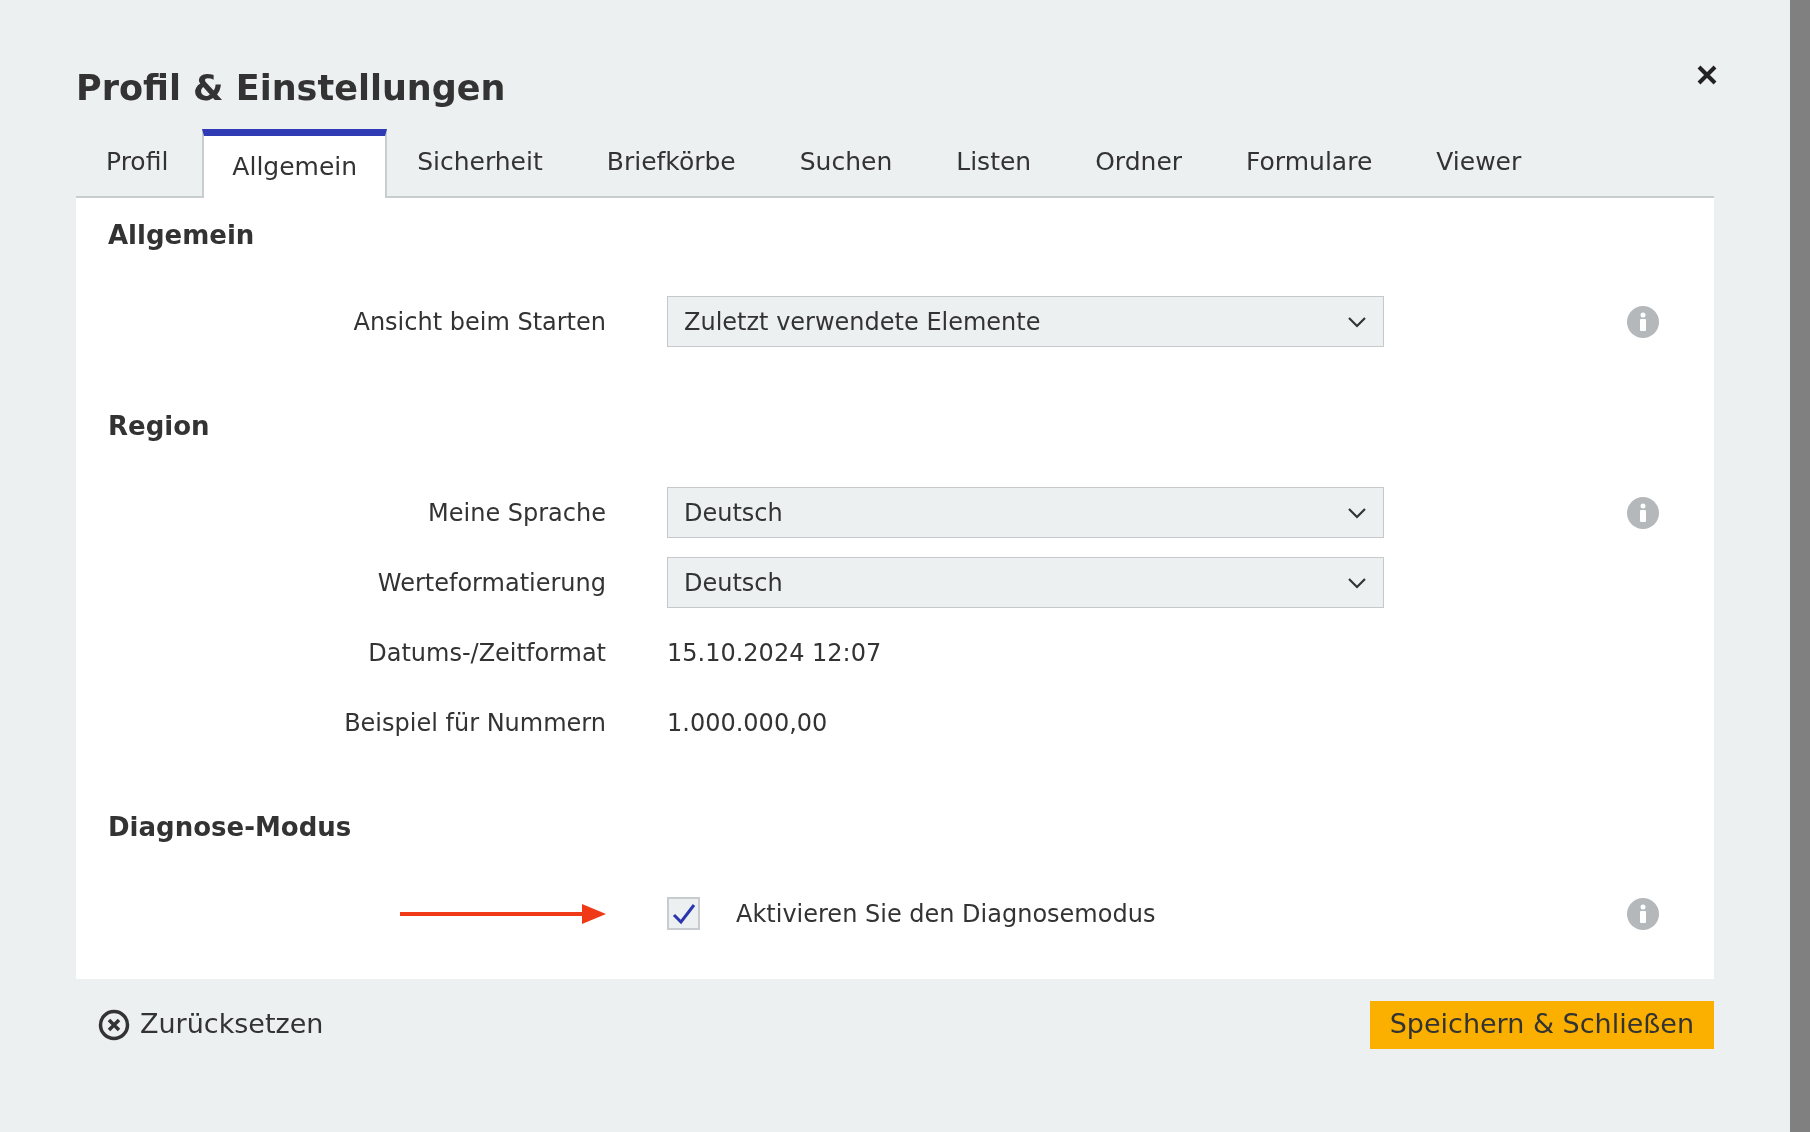 The image size is (1810, 1132). What do you see at coordinates (137, 162) in the screenshot?
I see `tab: Profil` at bounding box center [137, 162].